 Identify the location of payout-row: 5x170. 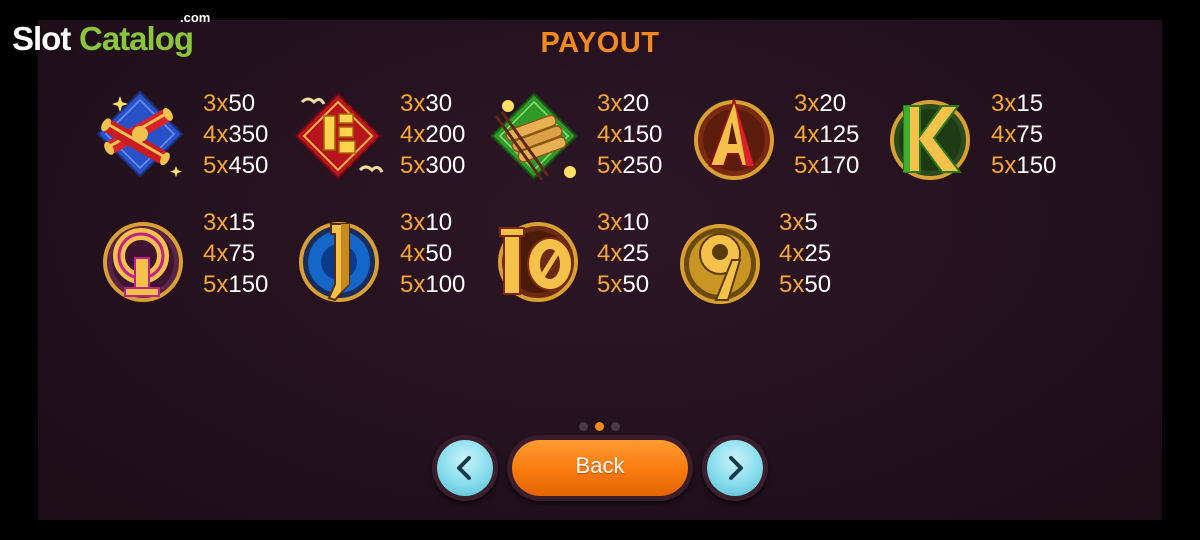
(826, 165).